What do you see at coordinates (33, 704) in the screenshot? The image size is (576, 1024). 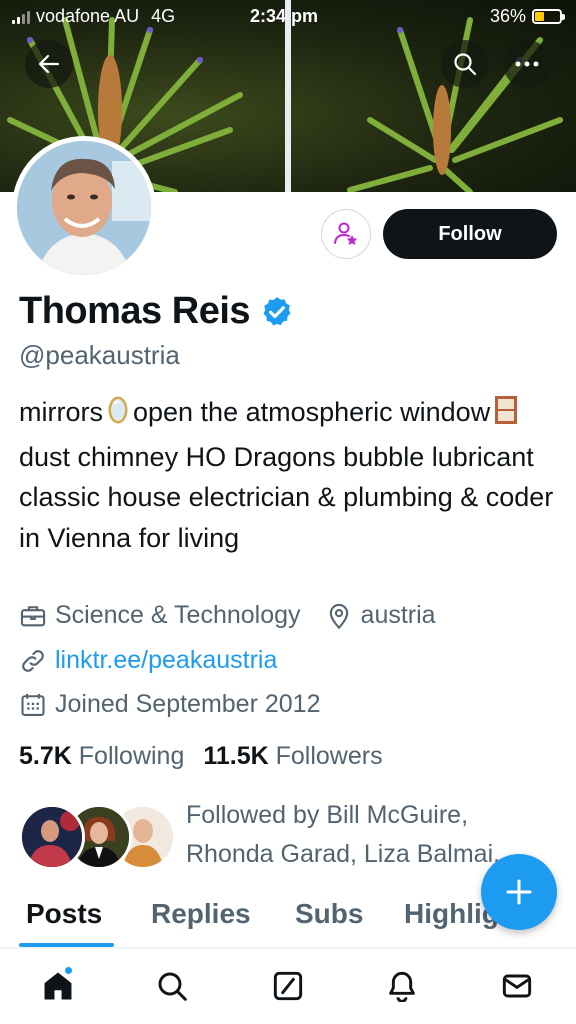 I see `calendar-icon` at bounding box center [33, 704].